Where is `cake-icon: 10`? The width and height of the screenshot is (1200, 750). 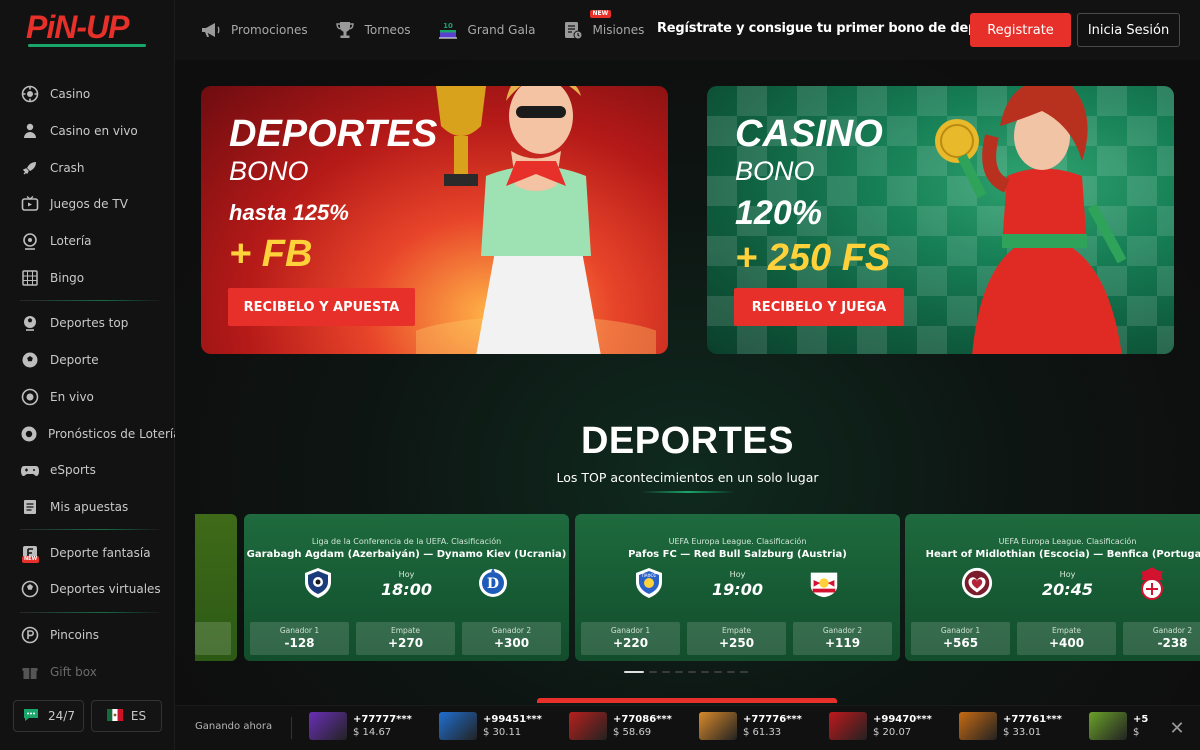 cake-icon: 10 is located at coordinates (448, 30).